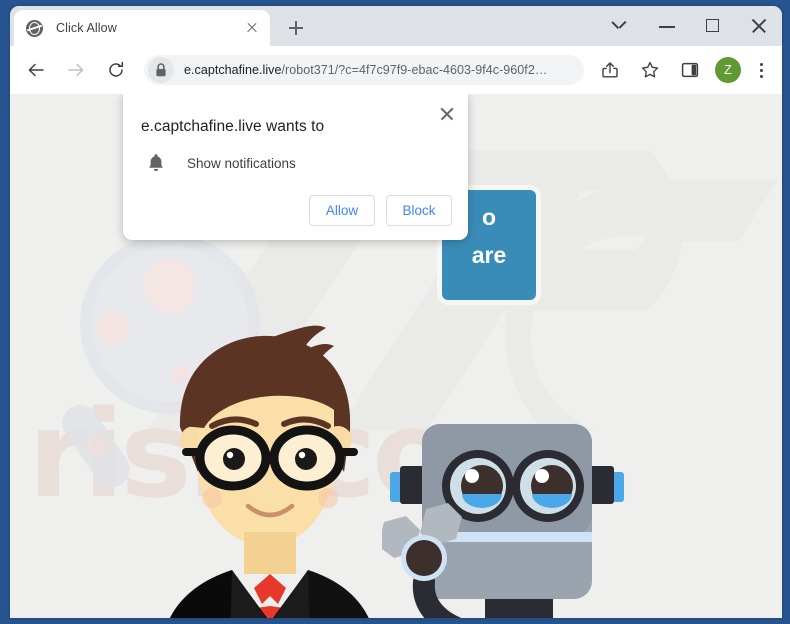  I want to click on minimize-icon, so click(667, 26).